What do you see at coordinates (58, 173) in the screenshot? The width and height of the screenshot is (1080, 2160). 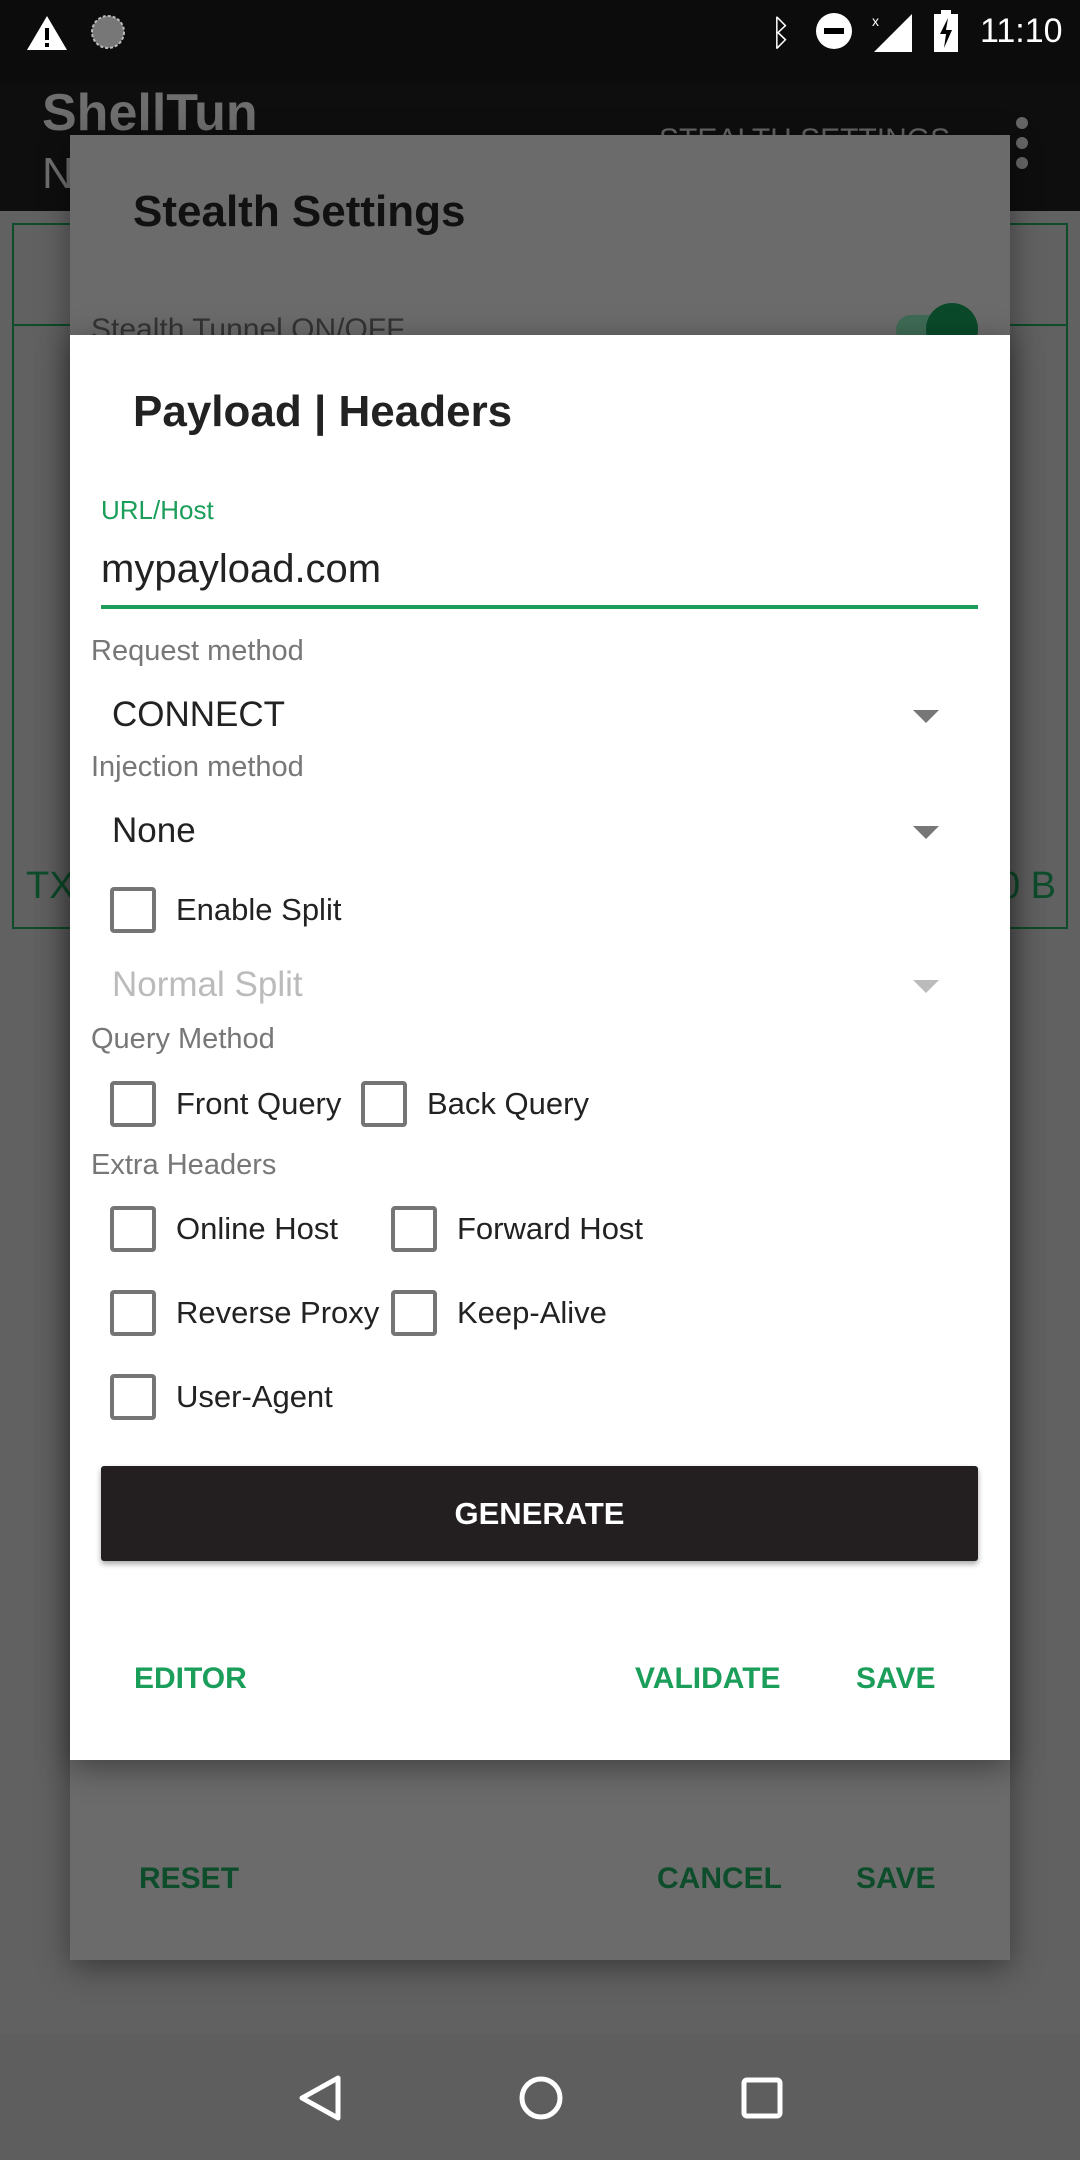 I see `app-subtitle: N` at bounding box center [58, 173].